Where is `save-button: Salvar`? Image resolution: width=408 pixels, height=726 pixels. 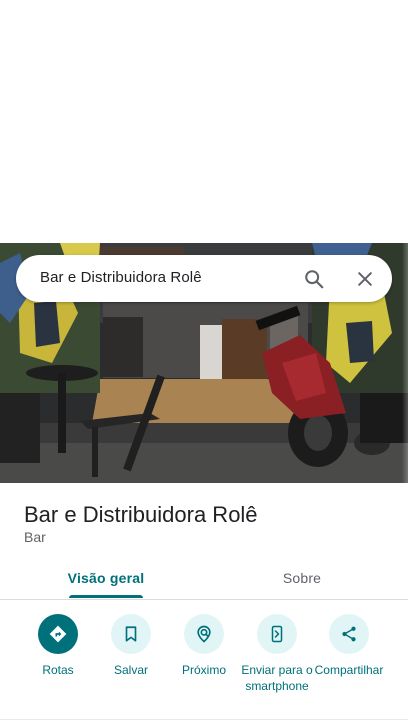 save-button: Salvar is located at coordinates (131, 646).